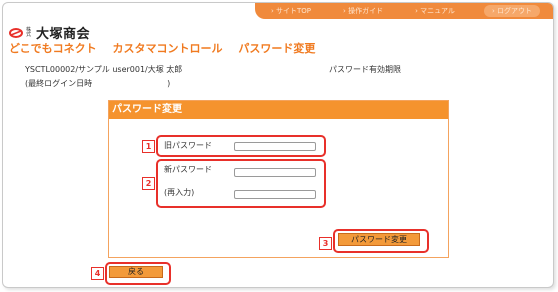 The height and width of the screenshot is (292, 558). Describe the element at coordinates (97, 83) in the screenshot. I see `last-login: (最終ログイン日時)` at that location.